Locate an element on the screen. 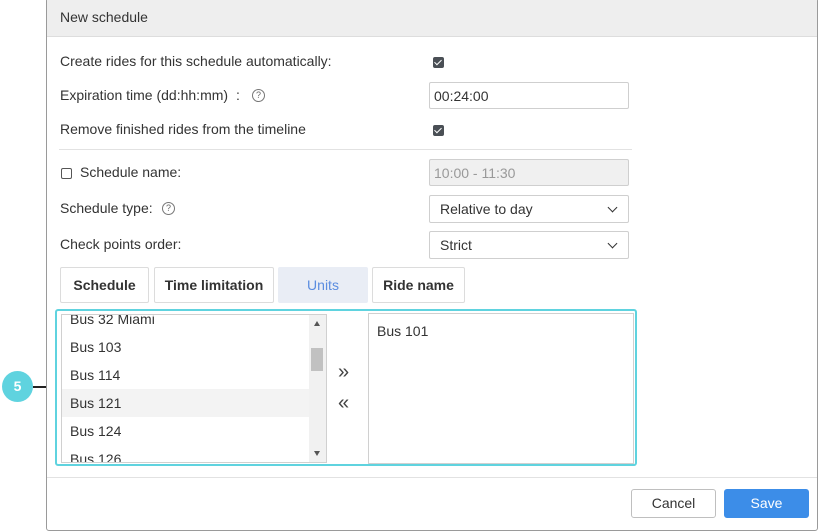  schedule-name-input is located at coordinates (529, 172).